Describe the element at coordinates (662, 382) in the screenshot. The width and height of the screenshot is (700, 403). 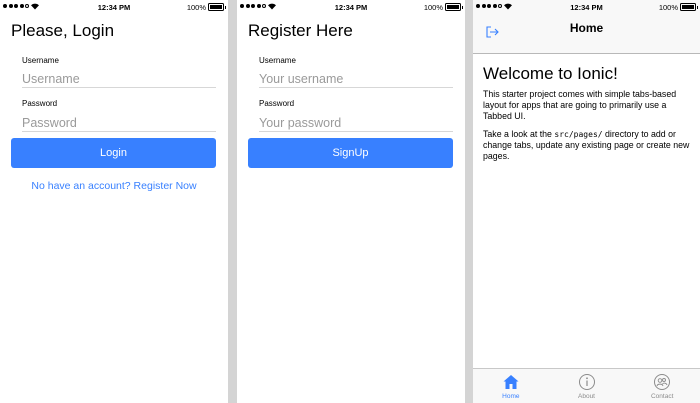
I see `contacts-icon` at that location.